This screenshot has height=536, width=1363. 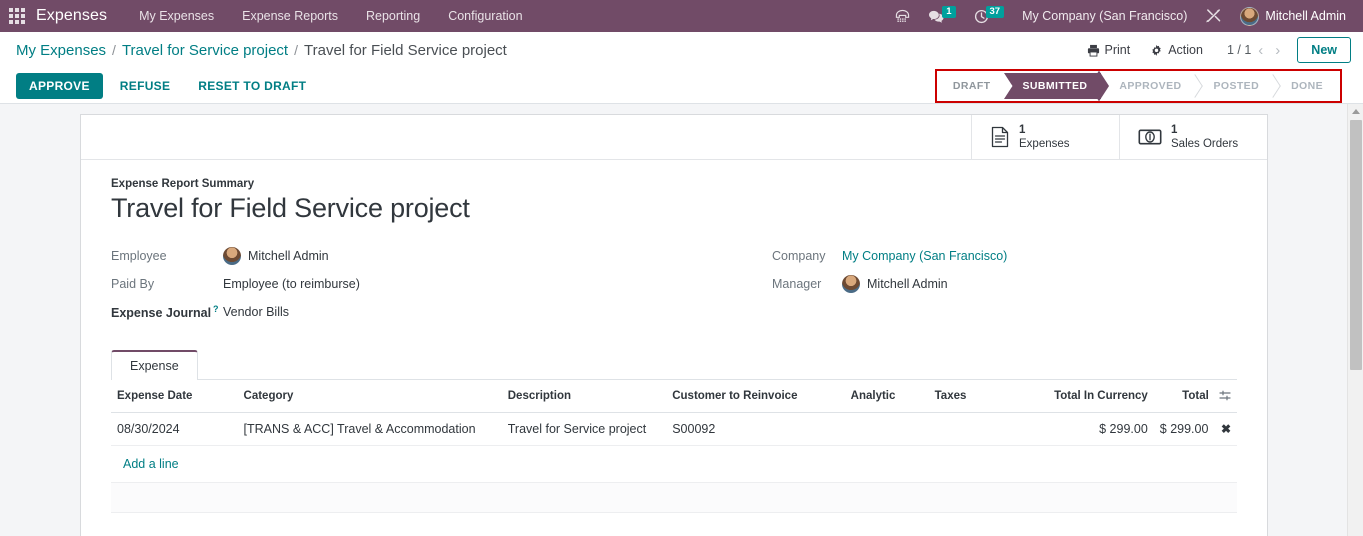 I want to click on new-button: New, so click(x=1324, y=50).